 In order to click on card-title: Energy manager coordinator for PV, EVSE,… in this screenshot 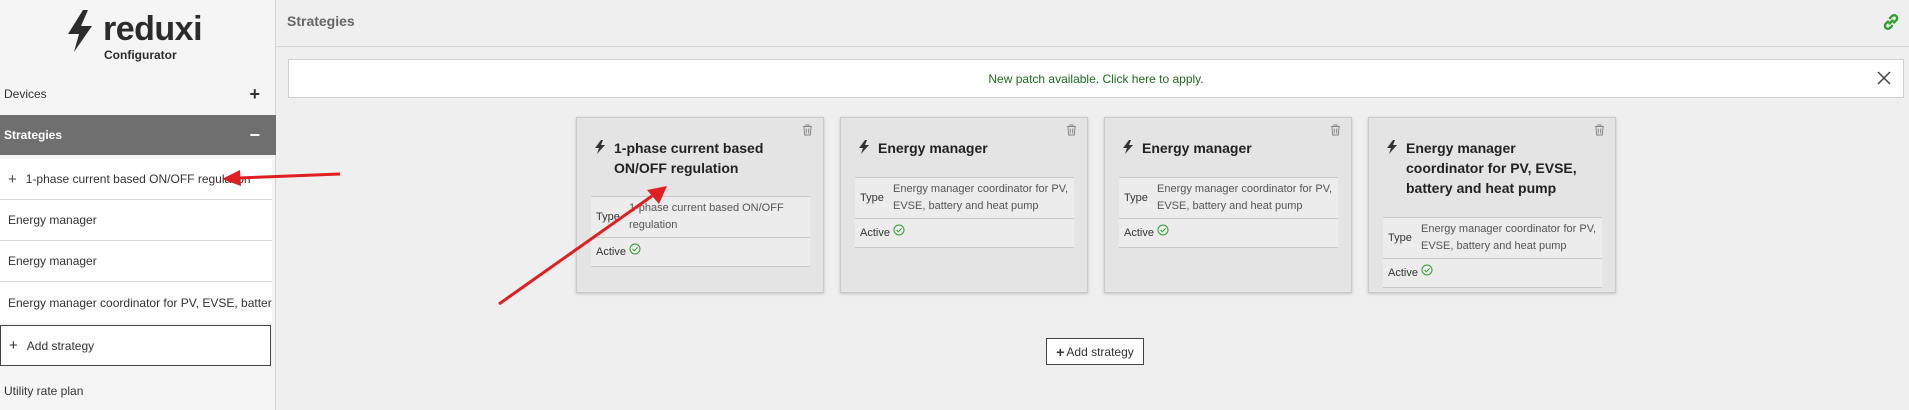, I will do `click(1491, 168)`.